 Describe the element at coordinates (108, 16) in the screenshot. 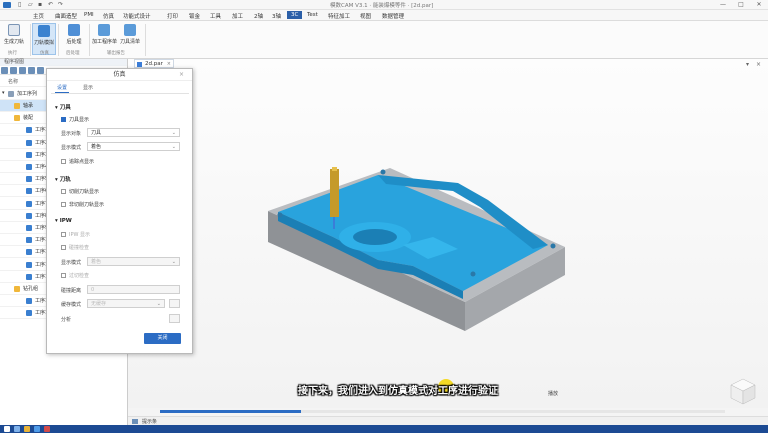

I see `menu-item-simulation: 仿真` at that location.